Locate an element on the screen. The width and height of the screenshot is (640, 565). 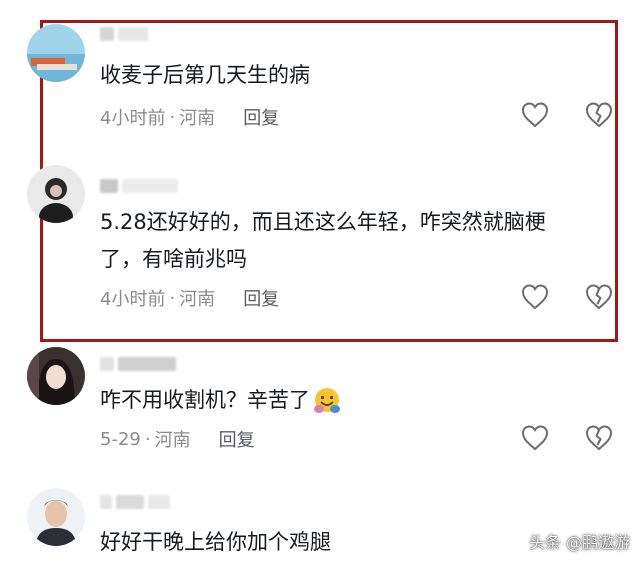
comment-time: 5-29 is located at coordinates (120, 439).